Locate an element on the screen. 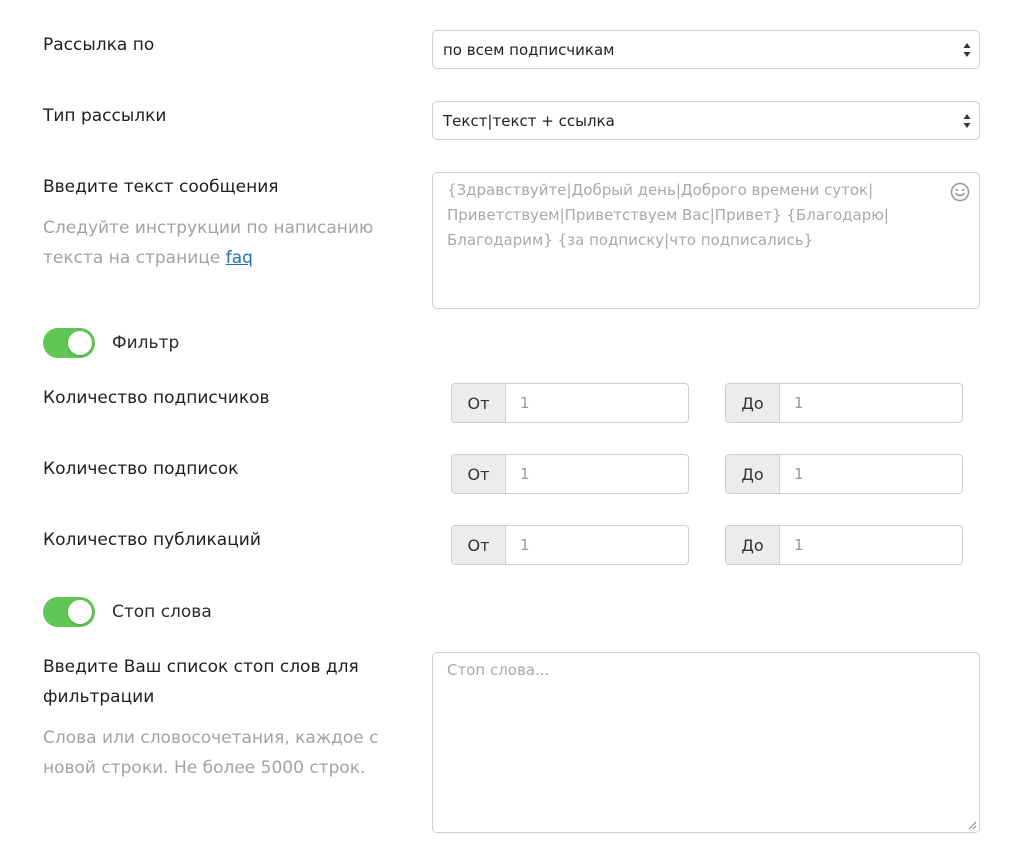 Image resolution: width=1024 pixels, height=844 pixels. stopwords-toggle is located at coordinates (69, 612).